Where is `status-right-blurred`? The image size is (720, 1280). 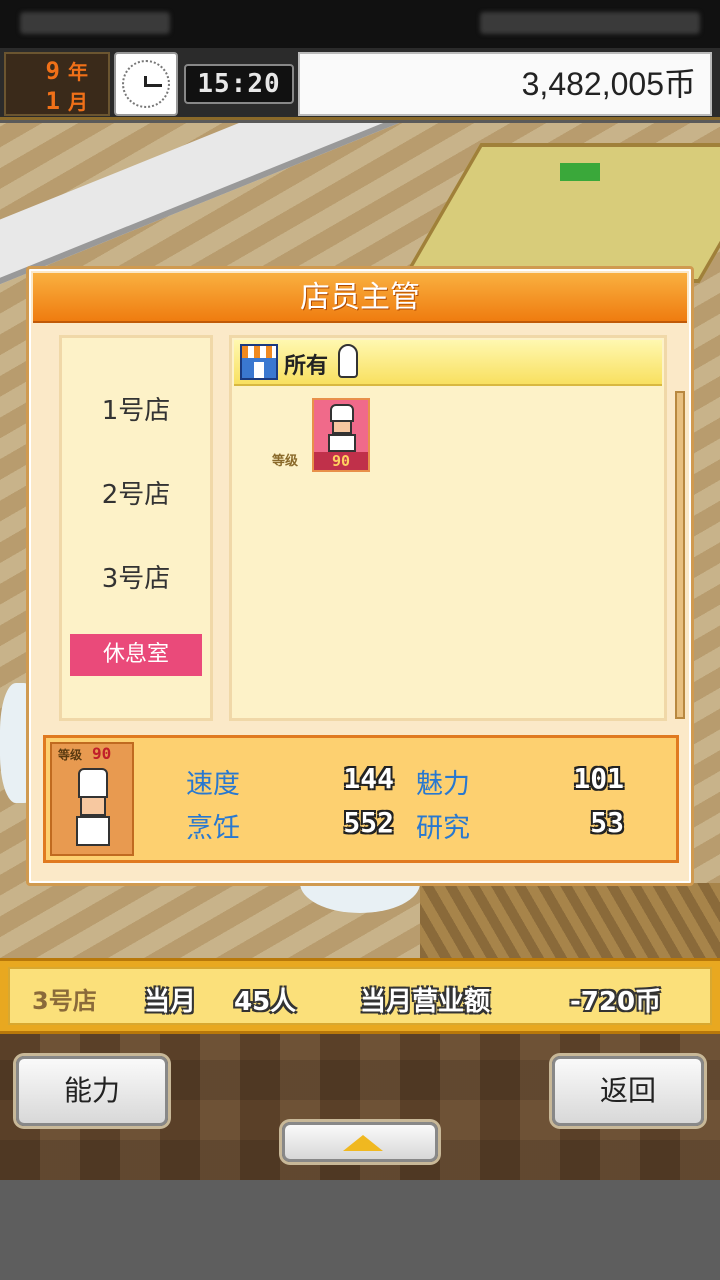 status-right-blurred is located at coordinates (590, 23).